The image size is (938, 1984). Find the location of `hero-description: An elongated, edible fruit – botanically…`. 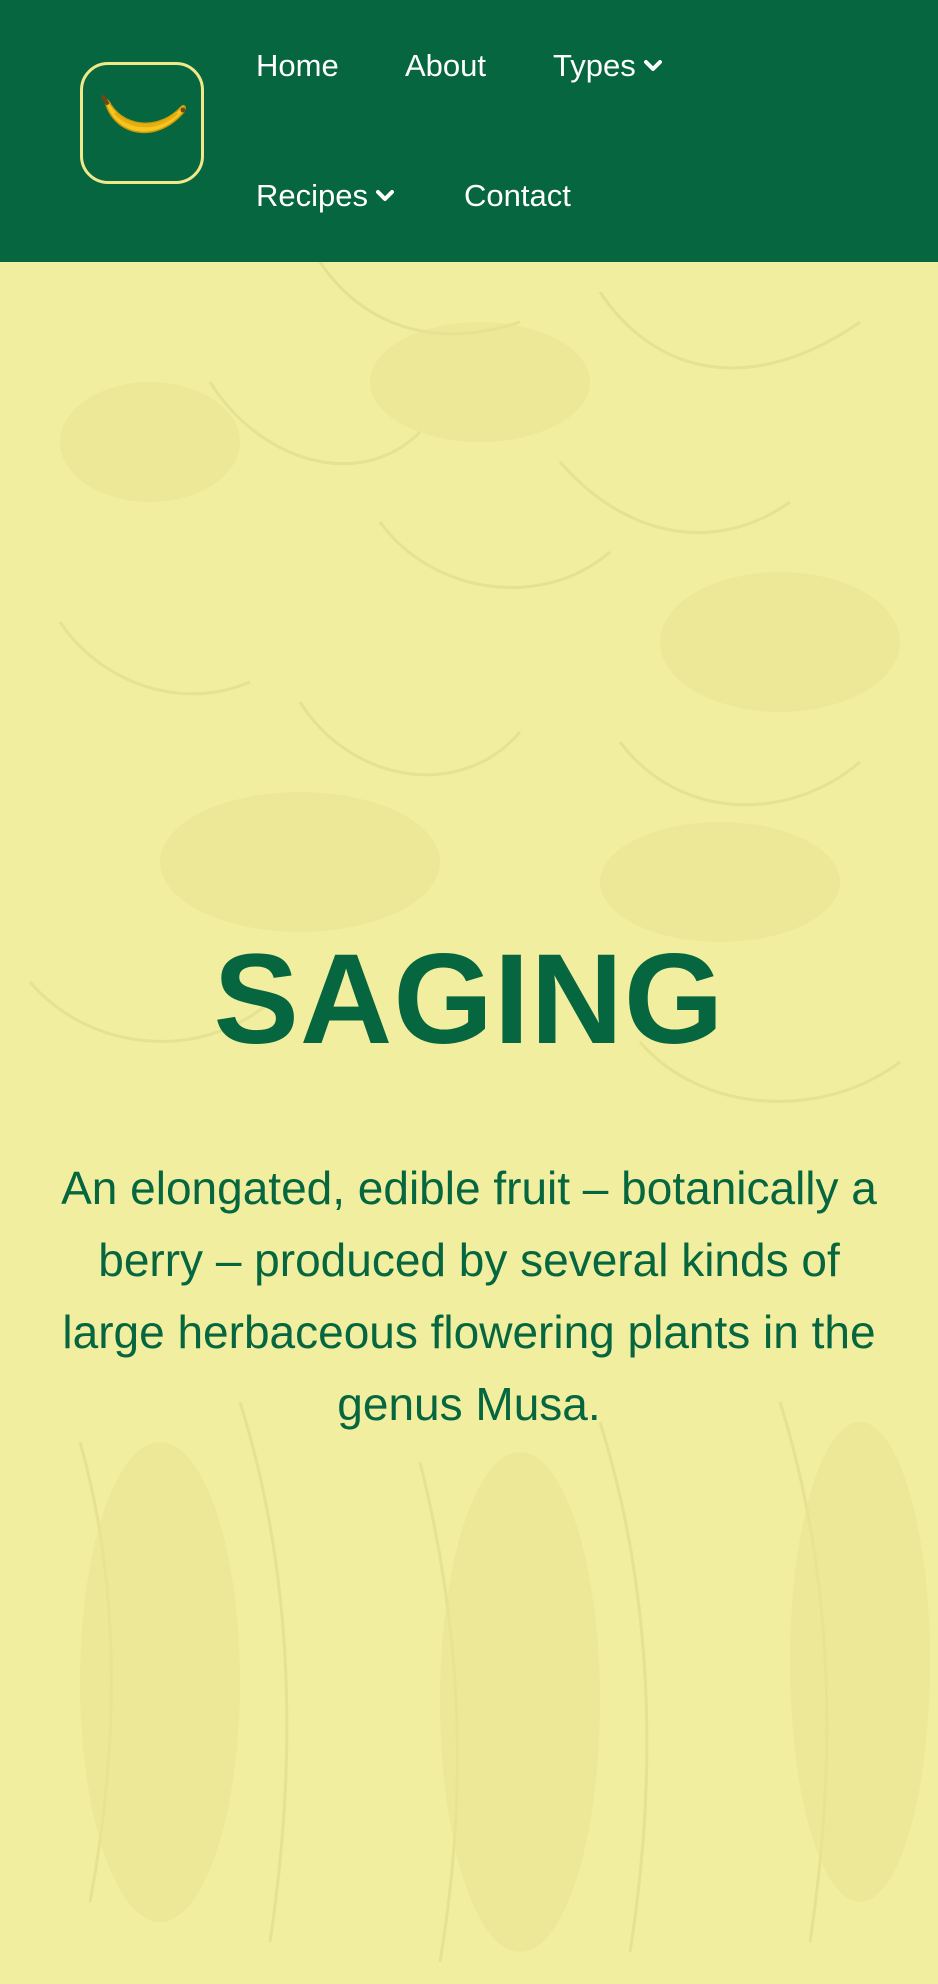

hero-description: An elongated, edible fruit – botanically… is located at coordinates (469, 1296).